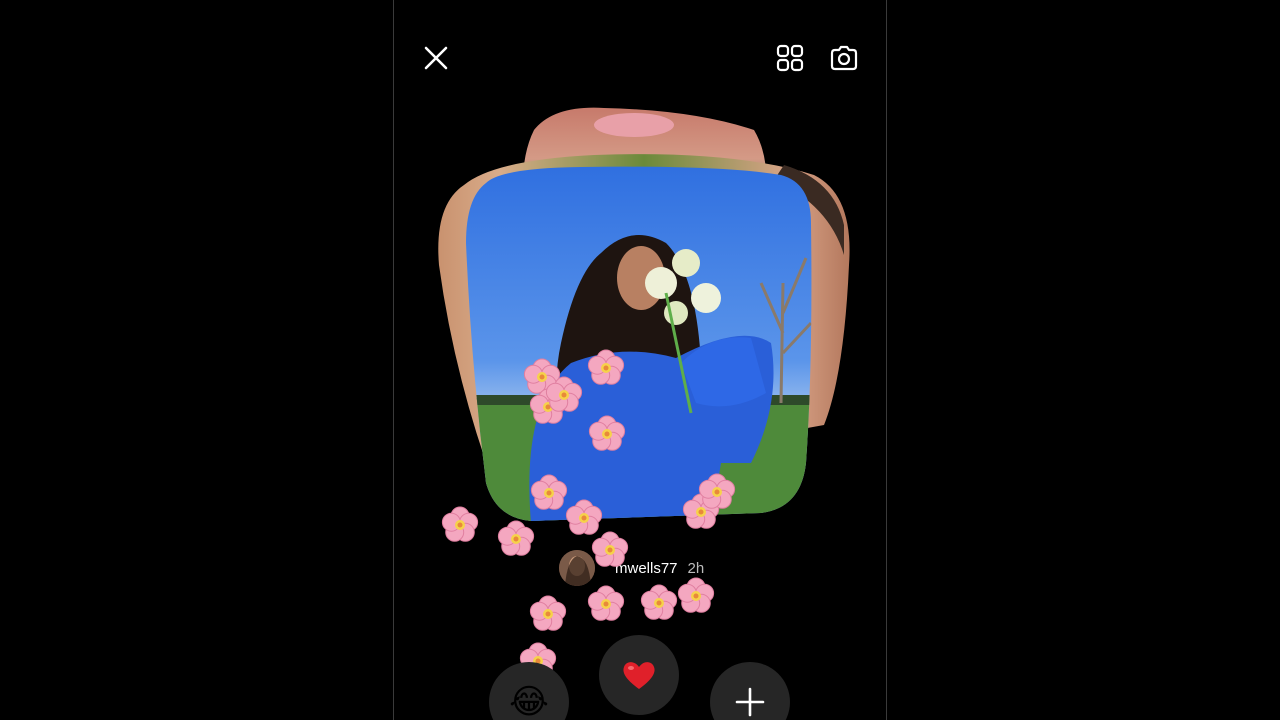  Describe the element at coordinates (646, 568) in the screenshot. I see `username: mwells77` at that location.